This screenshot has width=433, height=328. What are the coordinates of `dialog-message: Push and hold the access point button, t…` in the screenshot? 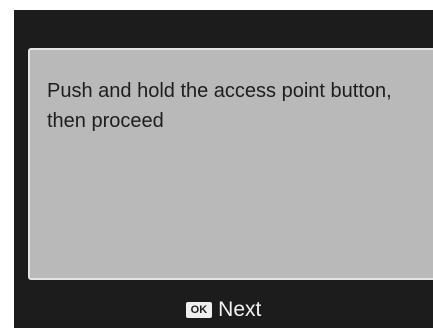 It's located at (219, 106).